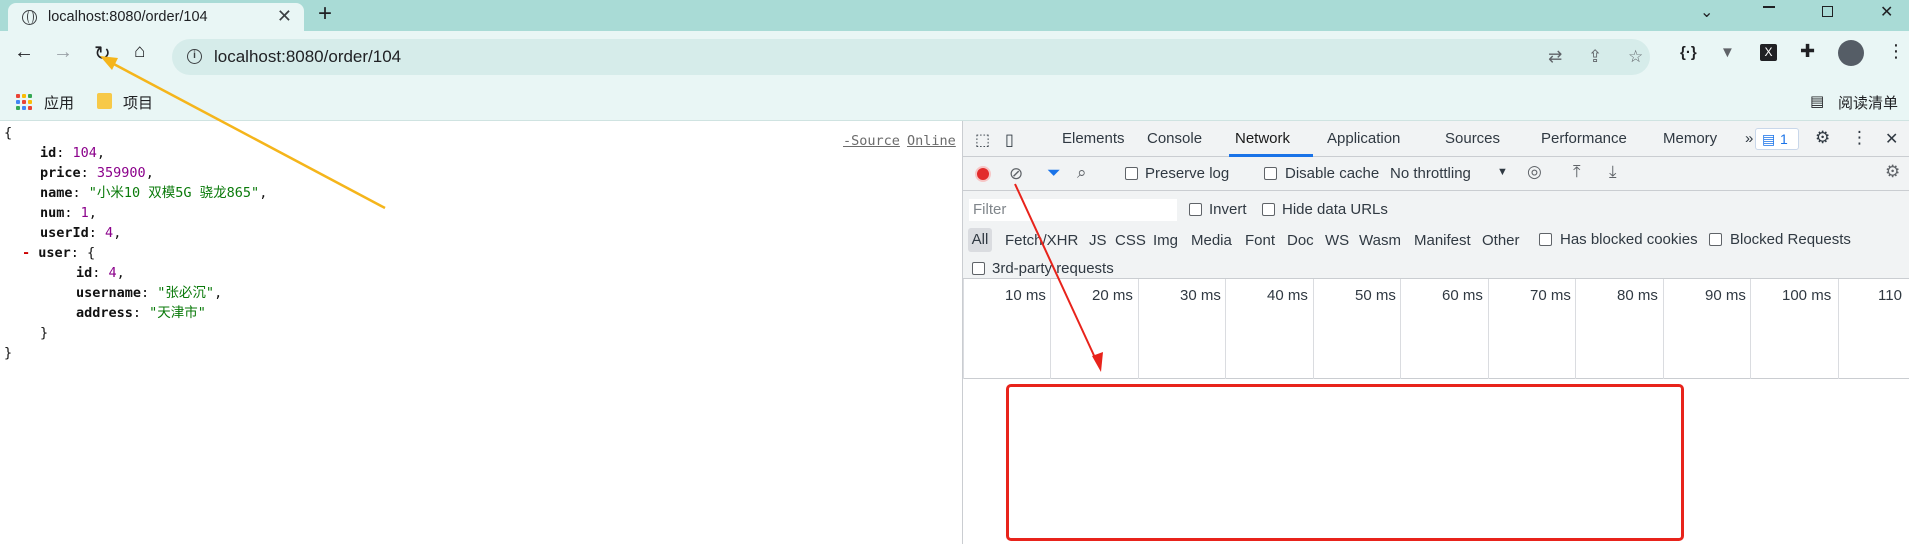 Image resolution: width=1909 pixels, height=544 pixels. Describe the element at coordinates (1200, 295) in the screenshot. I see `timeline-tick: 30 ms` at that location.